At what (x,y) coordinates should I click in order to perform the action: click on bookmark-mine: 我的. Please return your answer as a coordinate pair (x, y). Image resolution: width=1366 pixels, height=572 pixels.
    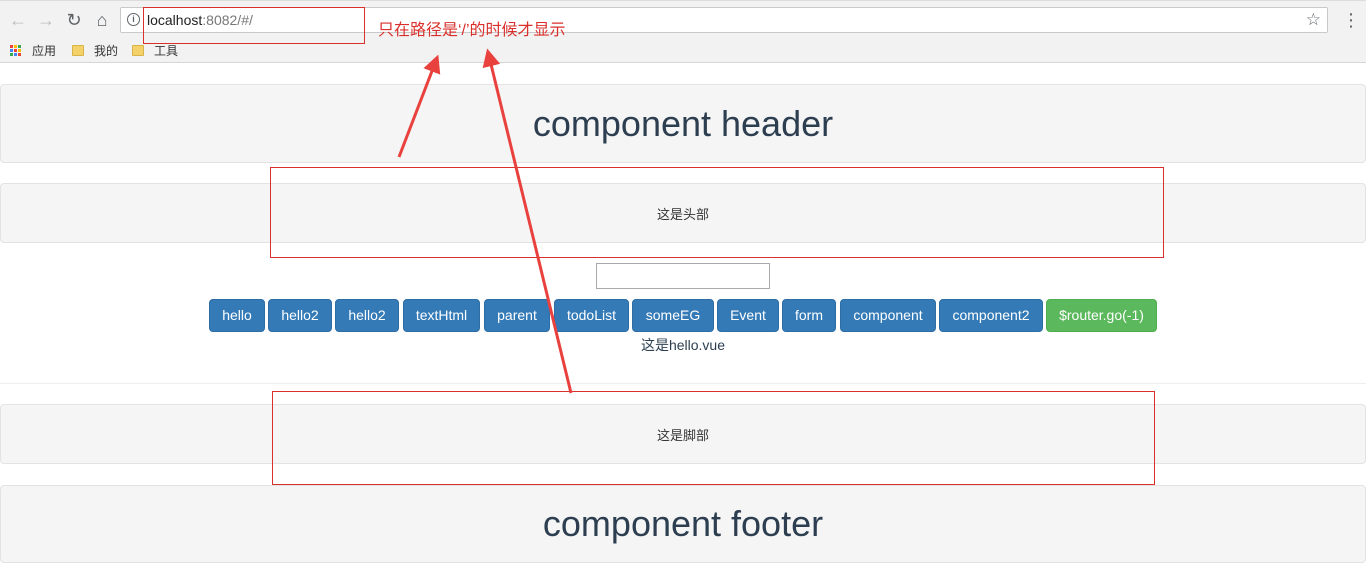
    Looking at the image, I should click on (95, 50).